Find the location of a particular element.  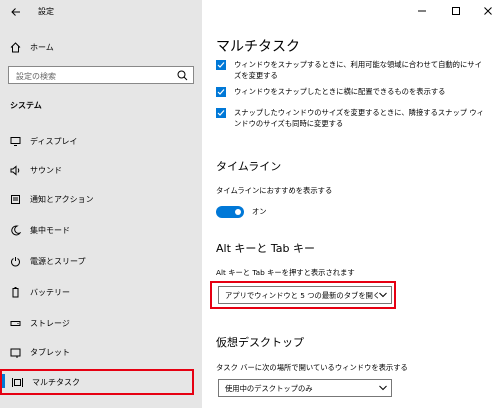

snap-option-autosize: ウィンドウをスナップするときに、利用可能な領域に合わせて自動的にサイズを変更する is located at coordinates (351, 70).